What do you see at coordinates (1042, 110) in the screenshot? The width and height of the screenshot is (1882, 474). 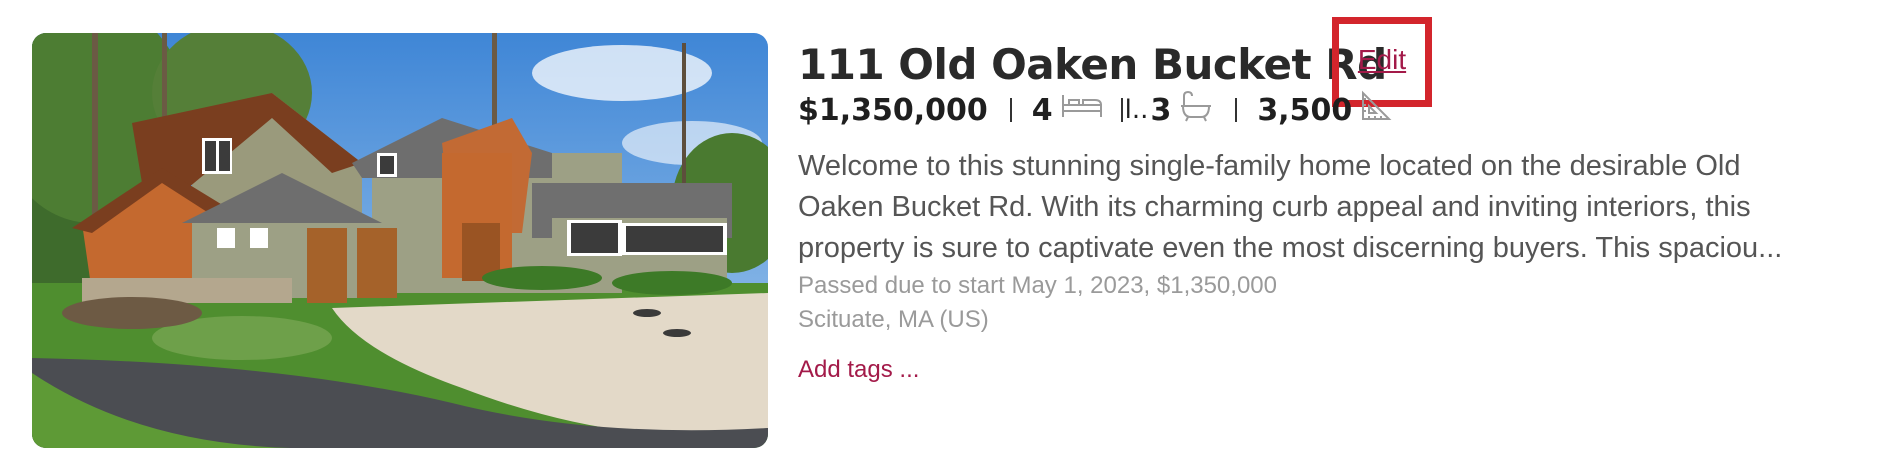 I see `beds-count: 4` at bounding box center [1042, 110].